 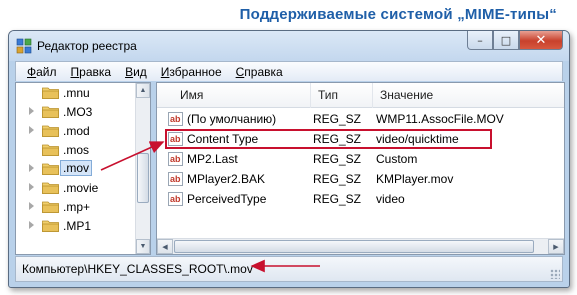 What do you see at coordinates (95, 71) in the screenshot?
I see `menu-edit-label: равка` at bounding box center [95, 71].